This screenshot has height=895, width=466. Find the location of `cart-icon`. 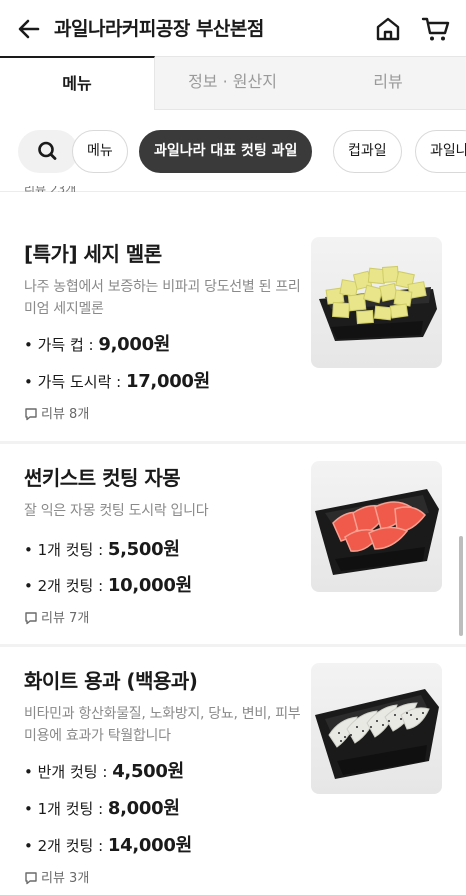

cart-icon is located at coordinates (435, 29).